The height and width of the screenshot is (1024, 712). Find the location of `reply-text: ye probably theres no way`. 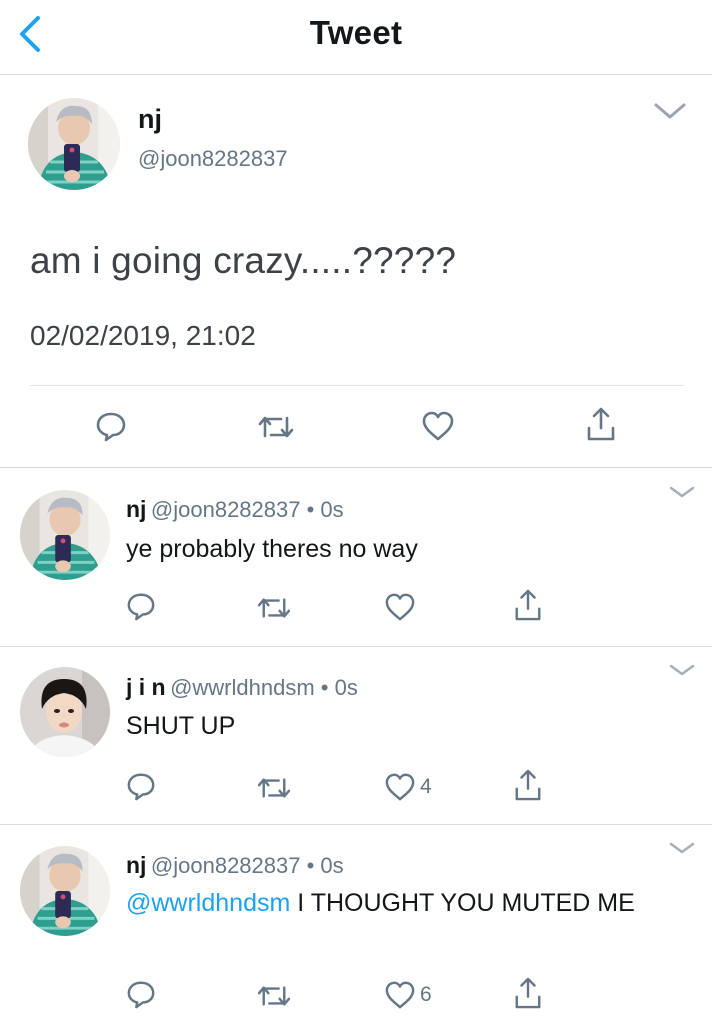

reply-text: ye probably theres no way is located at coordinates (406, 549).